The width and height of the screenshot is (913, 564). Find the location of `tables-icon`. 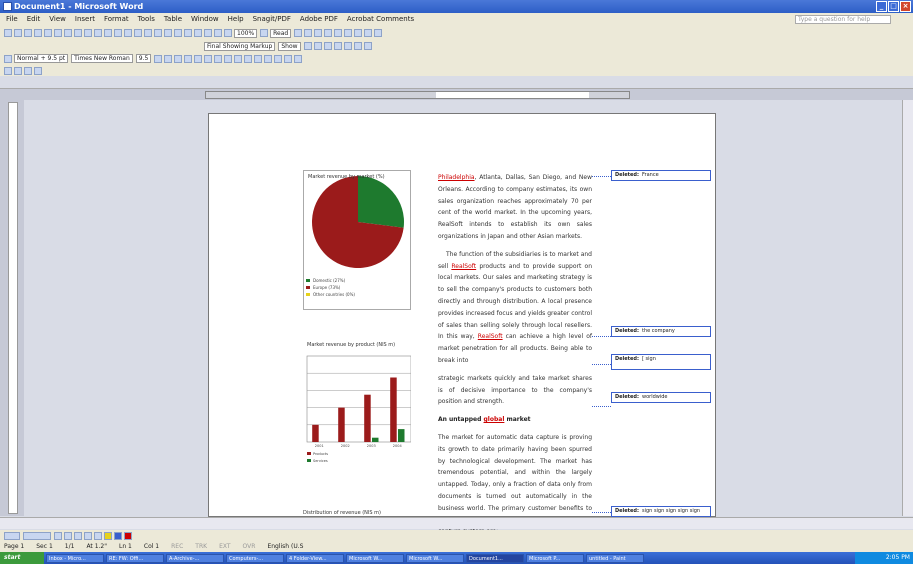

tables-icon is located at coordinates (168, 33).